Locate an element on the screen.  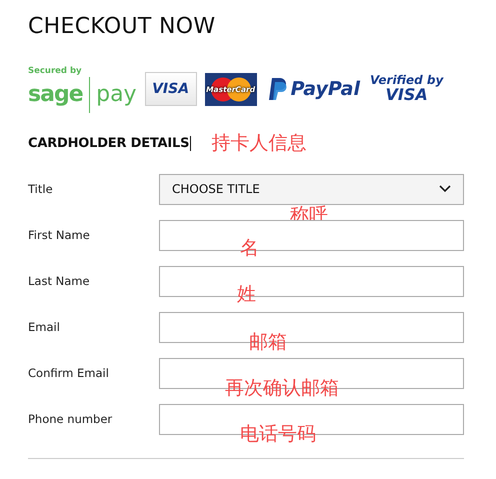
visa-logo: VISA is located at coordinates (170, 89).